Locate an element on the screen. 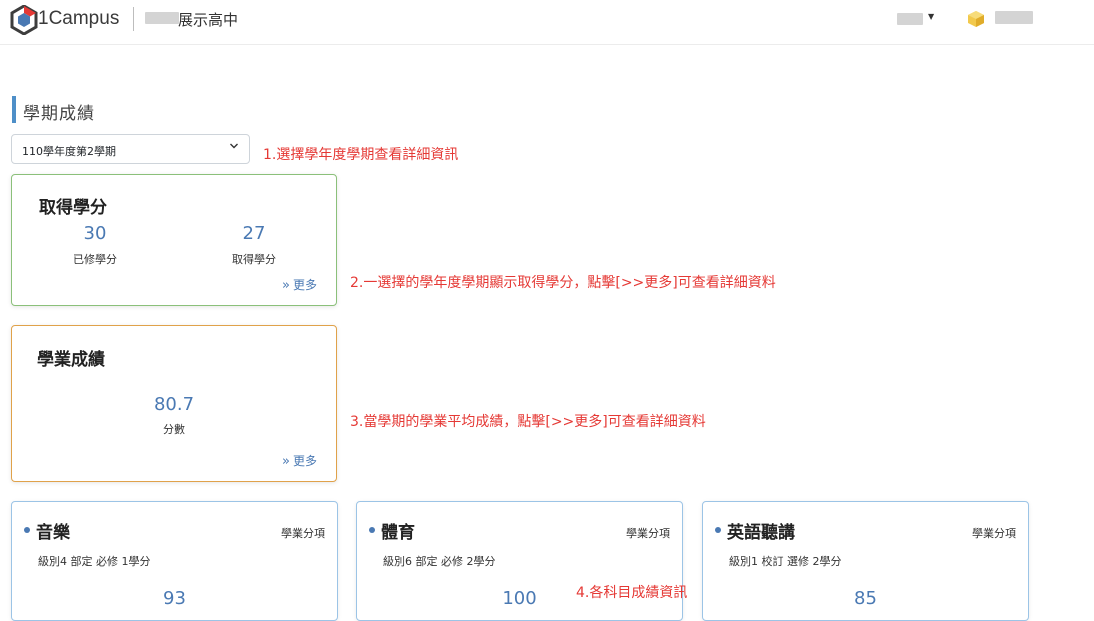  subject-card: 音樂 學業分項 級別4 部定 必修 1學分 93 is located at coordinates (174, 561).